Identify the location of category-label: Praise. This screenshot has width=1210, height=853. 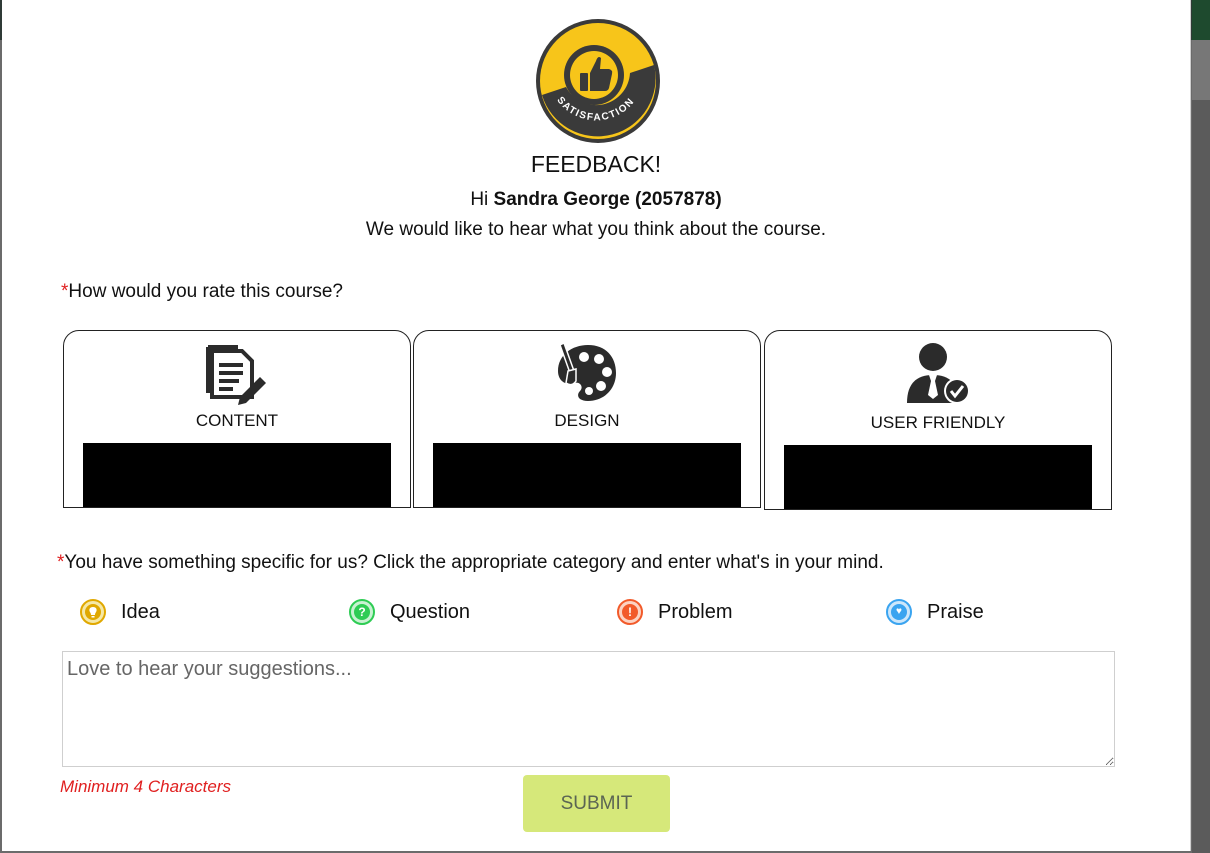
(955, 611).